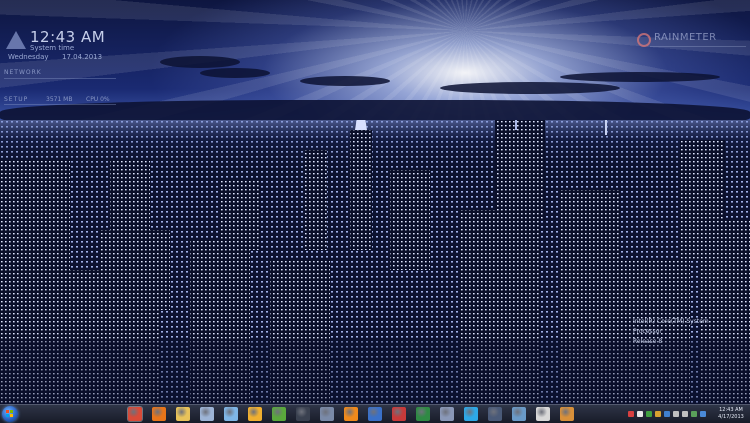  I want to click on tray-date: 4/17/2013, so click(731, 417).